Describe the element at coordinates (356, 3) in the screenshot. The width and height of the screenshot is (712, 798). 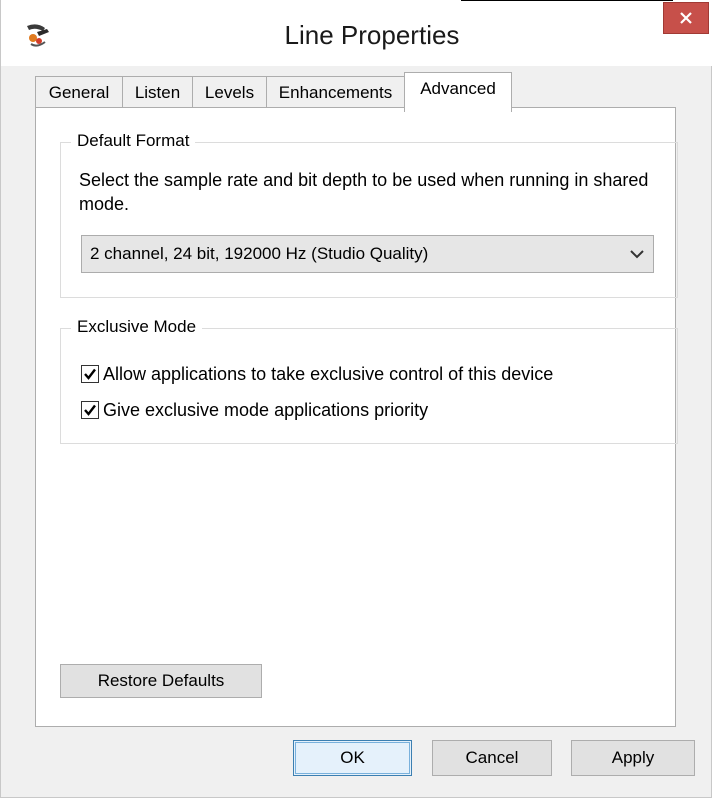
I see `top-strip` at that location.